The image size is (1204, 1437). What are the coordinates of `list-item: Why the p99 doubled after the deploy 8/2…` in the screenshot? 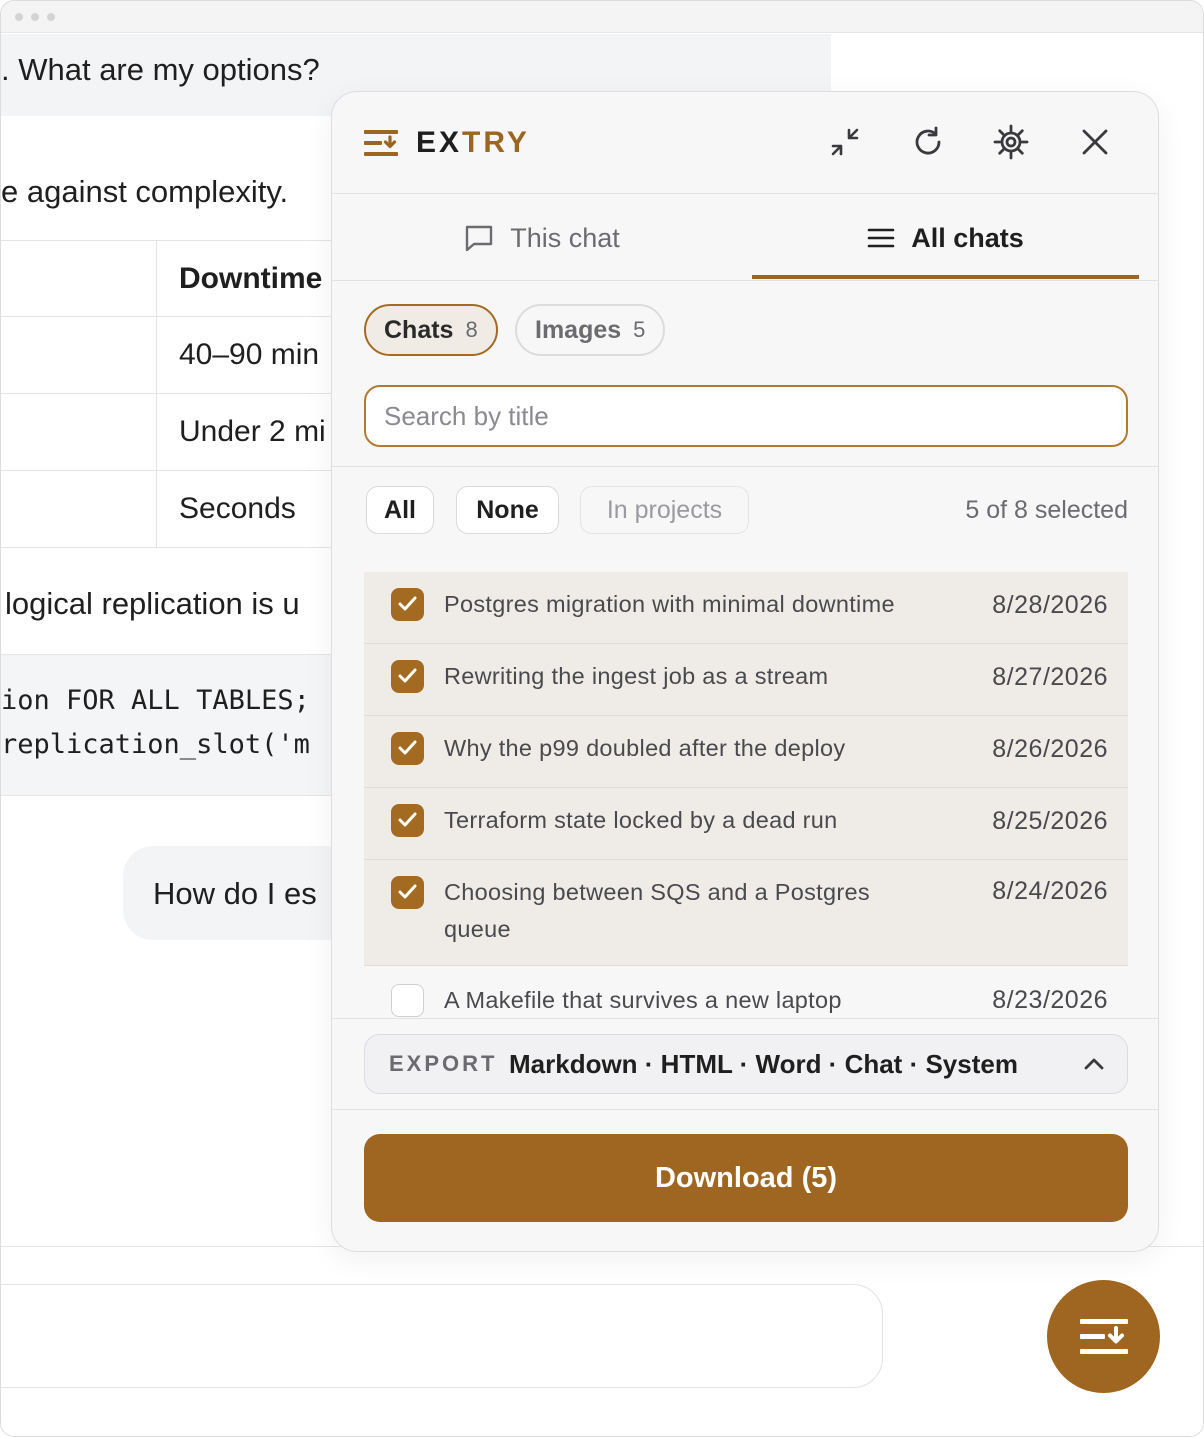 It's located at (746, 752).